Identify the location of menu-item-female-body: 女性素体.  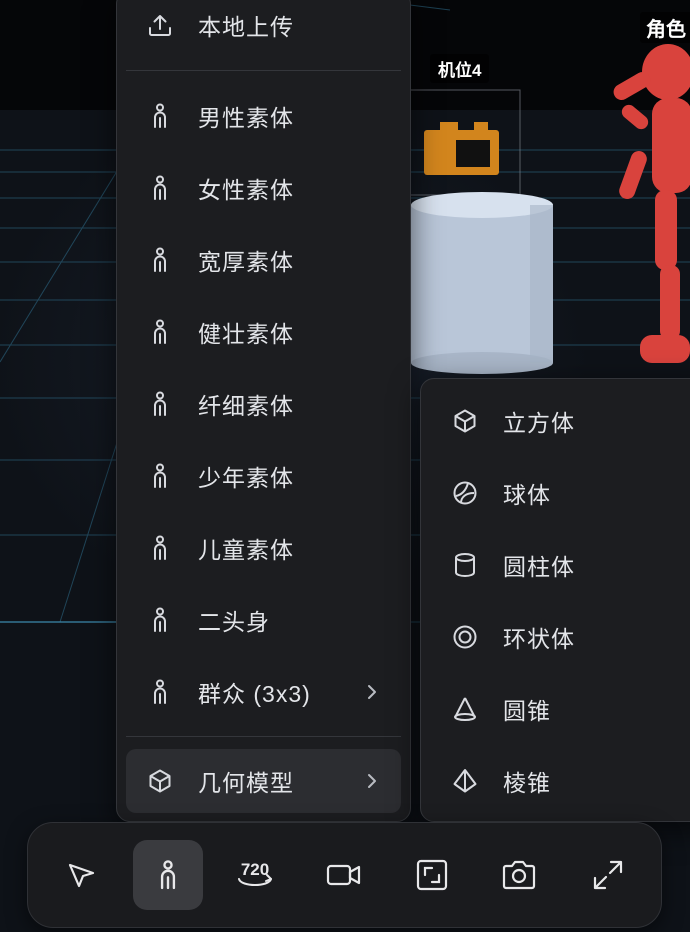
(263, 188).